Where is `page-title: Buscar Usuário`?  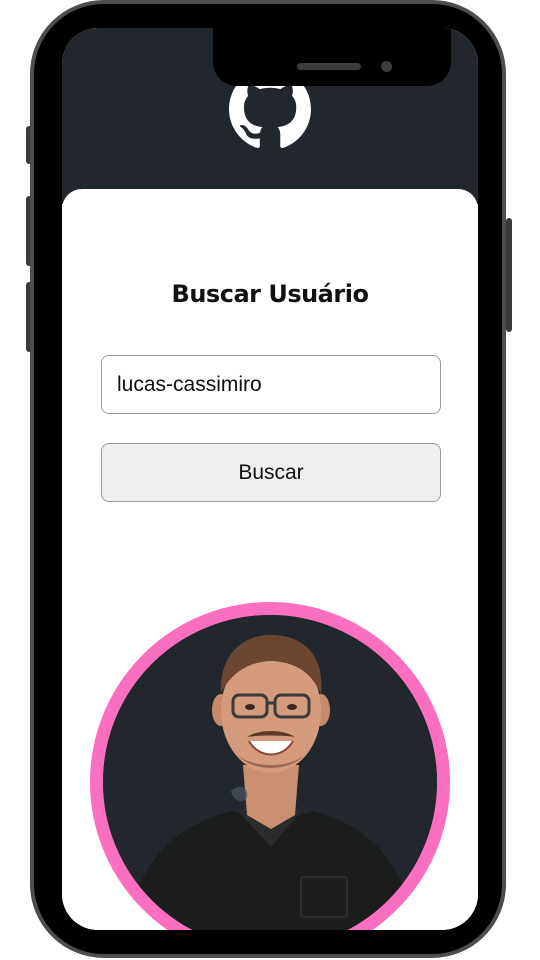
page-title: Buscar Usuário is located at coordinates (270, 294).